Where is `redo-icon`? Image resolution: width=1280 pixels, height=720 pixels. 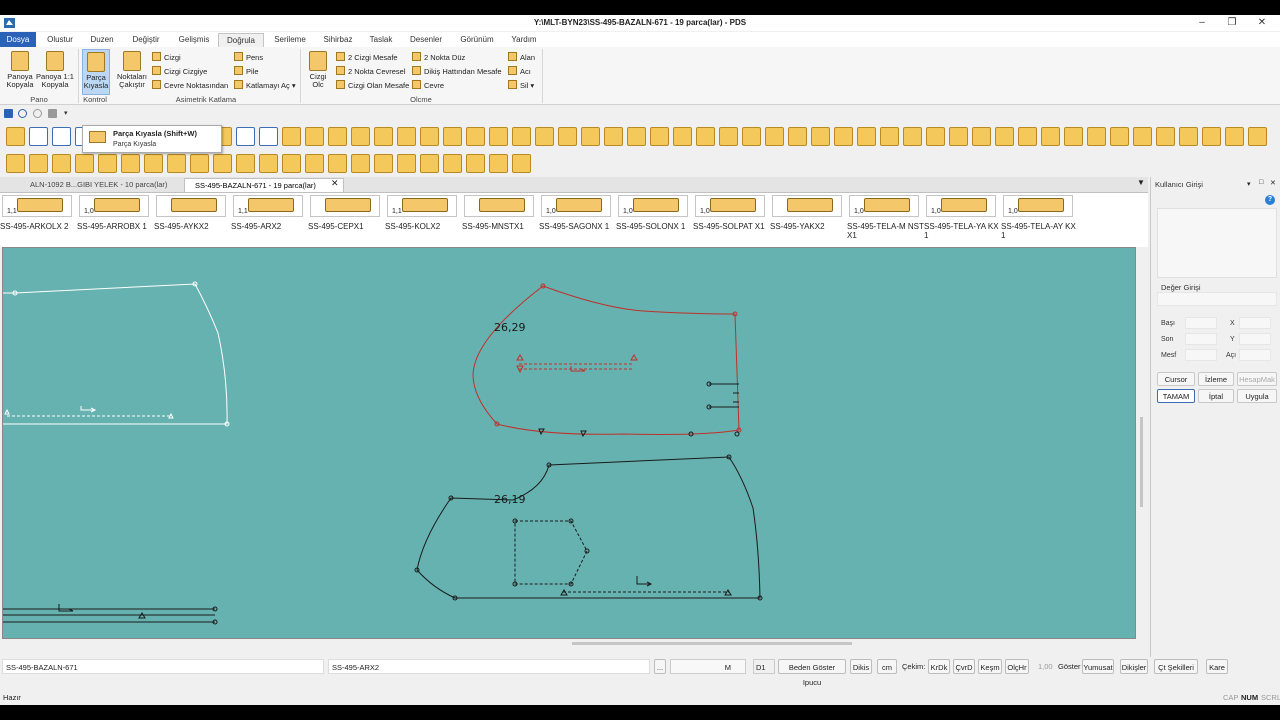 redo-icon is located at coordinates (37, 113).